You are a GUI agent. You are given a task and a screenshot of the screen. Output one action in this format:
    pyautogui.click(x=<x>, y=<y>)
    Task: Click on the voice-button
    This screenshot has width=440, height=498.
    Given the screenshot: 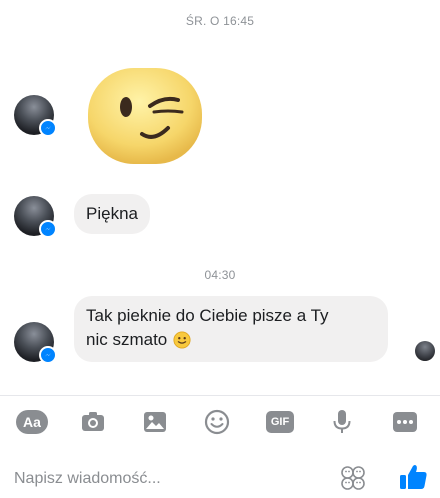 What is the action you would take?
    pyautogui.click(x=342, y=422)
    